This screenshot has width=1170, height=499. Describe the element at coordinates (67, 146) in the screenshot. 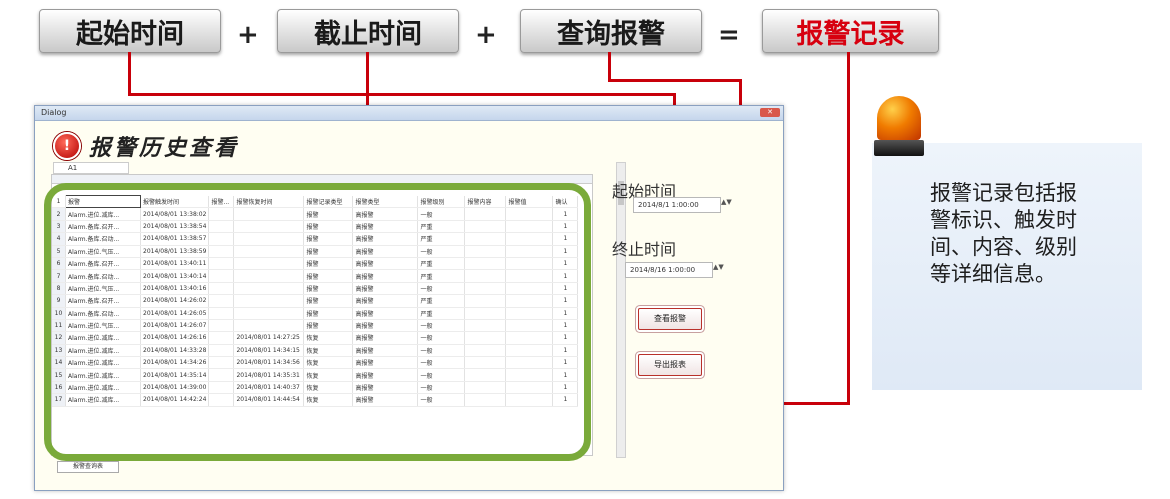

I see `alarm-icon: !` at that location.